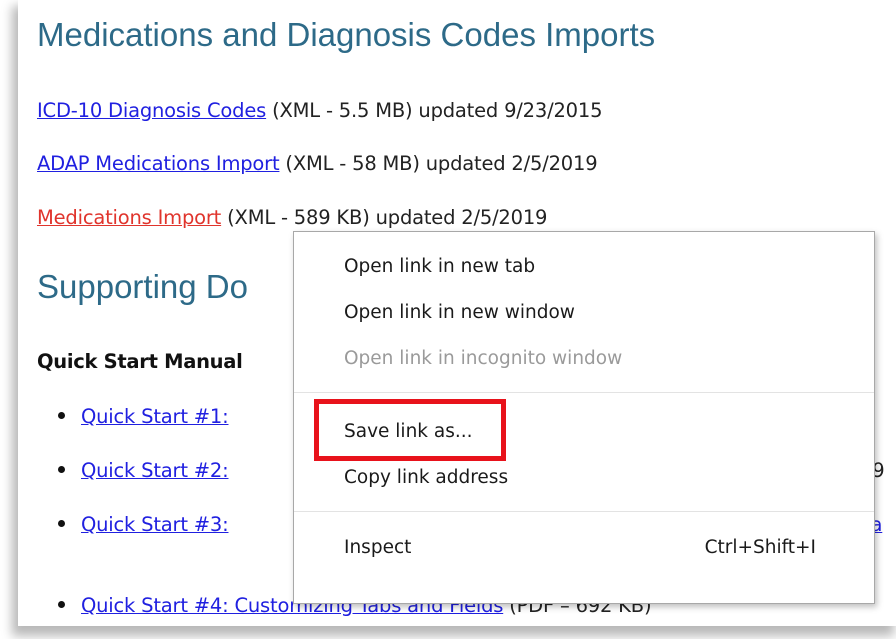 The height and width of the screenshot is (639, 896). Describe the element at coordinates (584, 313) in the screenshot. I see `menu-item-open-new-window: Open link in new window` at that location.